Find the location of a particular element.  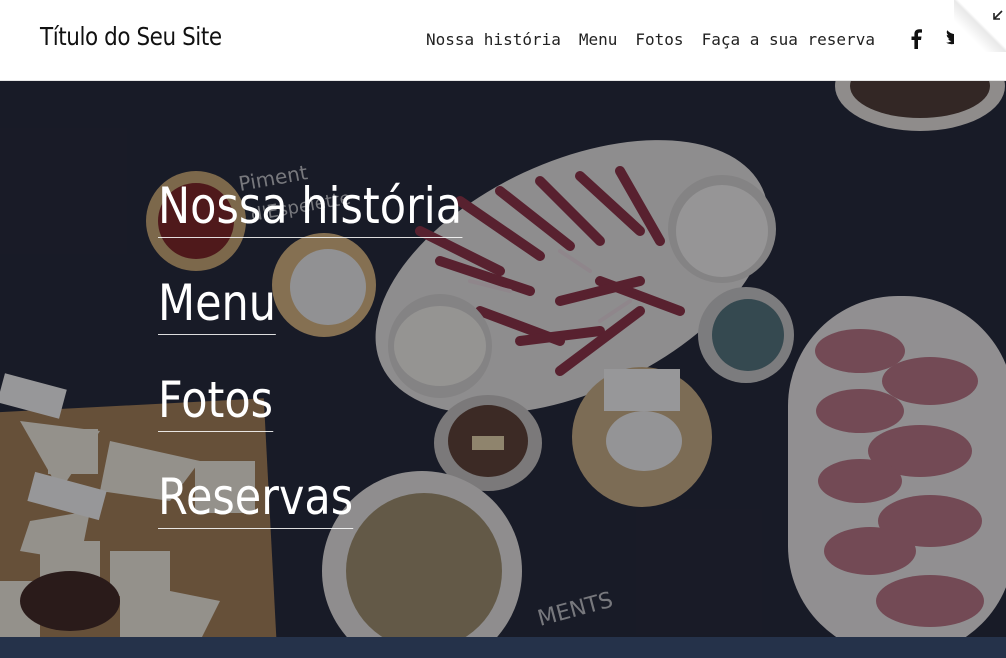

hero-link-fotos: Fotos is located at coordinates (216, 403).